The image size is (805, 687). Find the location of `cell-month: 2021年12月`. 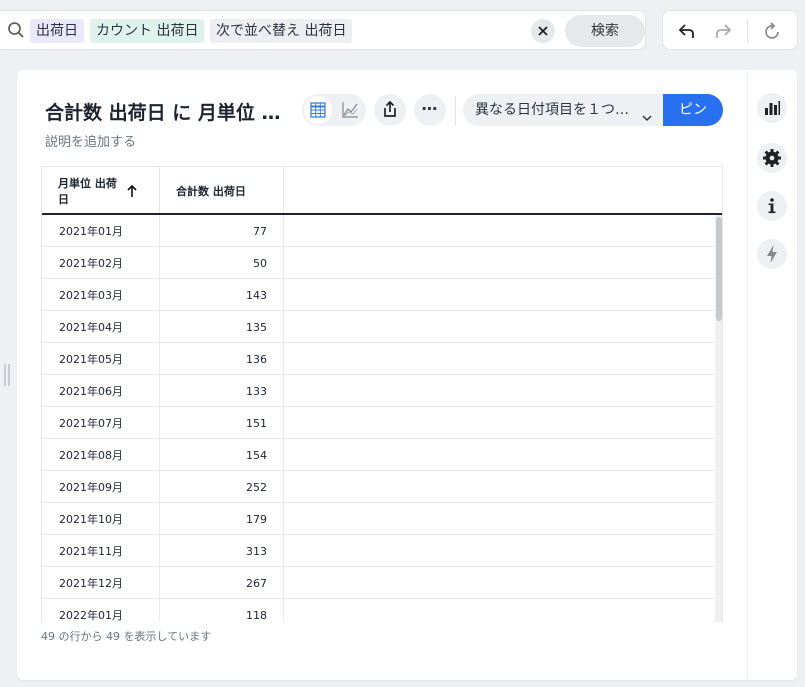

cell-month: 2021年12月 is located at coordinates (101, 582).